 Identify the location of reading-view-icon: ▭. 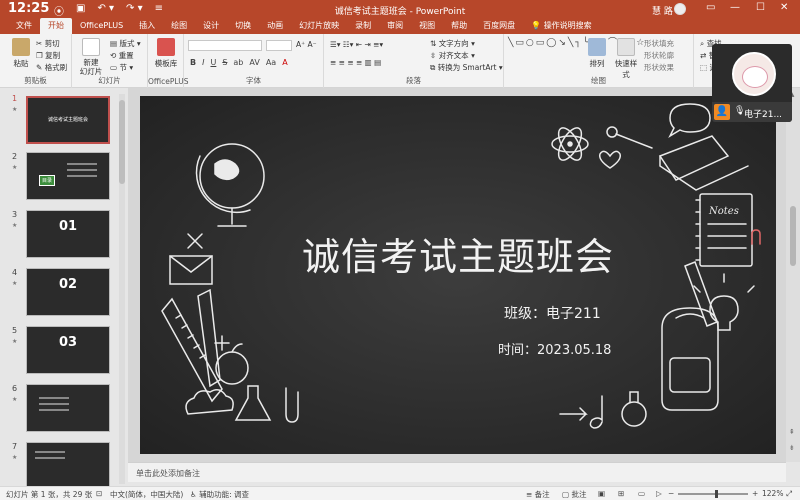
(641, 493).